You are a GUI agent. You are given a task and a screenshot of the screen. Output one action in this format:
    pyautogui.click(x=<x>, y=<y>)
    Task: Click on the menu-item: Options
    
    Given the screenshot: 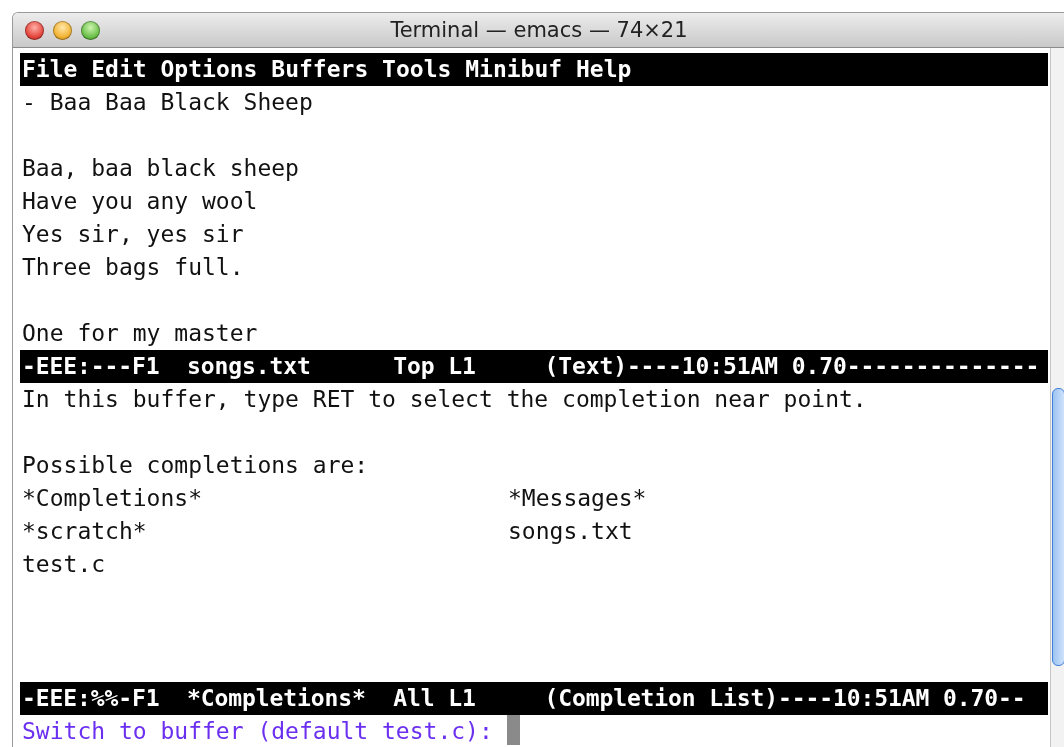 What is the action you would take?
    pyautogui.click(x=209, y=69)
    